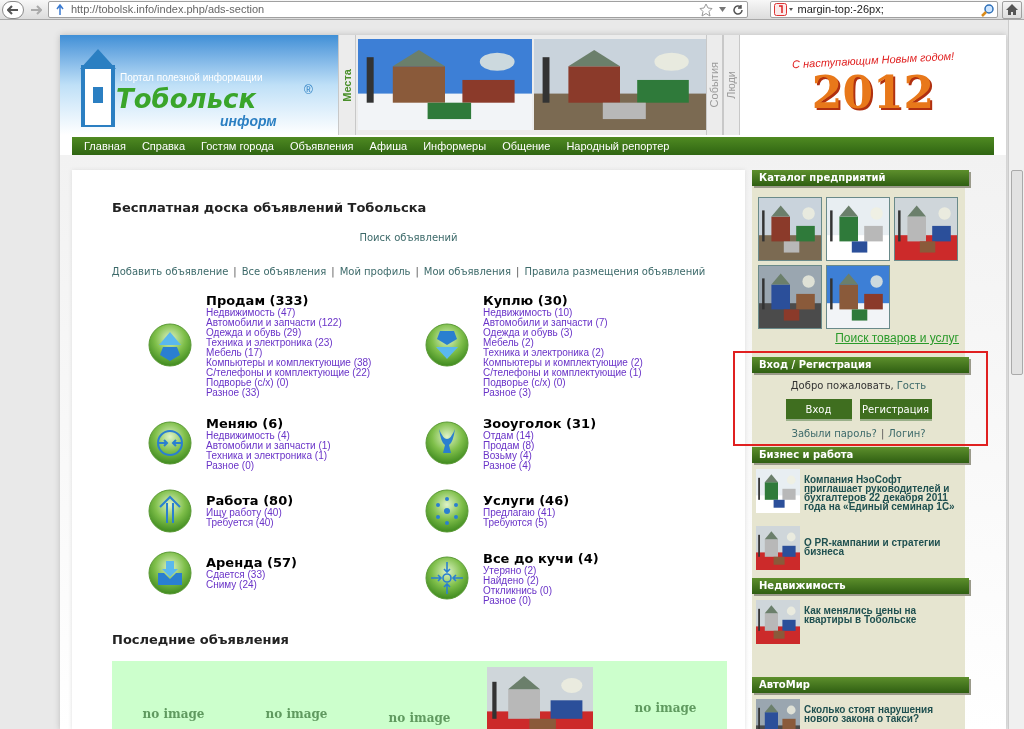 This screenshot has height=729, width=1024. What do you see at coordinates (563, 332) in the screenshot?
I see `subcategory-link: Одежда и обувь (3)` at bounding box center [563, 332].